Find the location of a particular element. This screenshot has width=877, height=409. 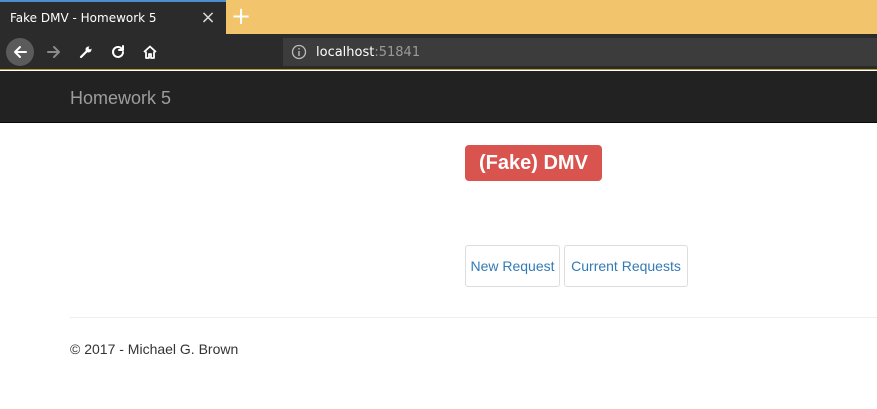

browser-toolbar: localhost:51841 is located at coordinates (438, 52).